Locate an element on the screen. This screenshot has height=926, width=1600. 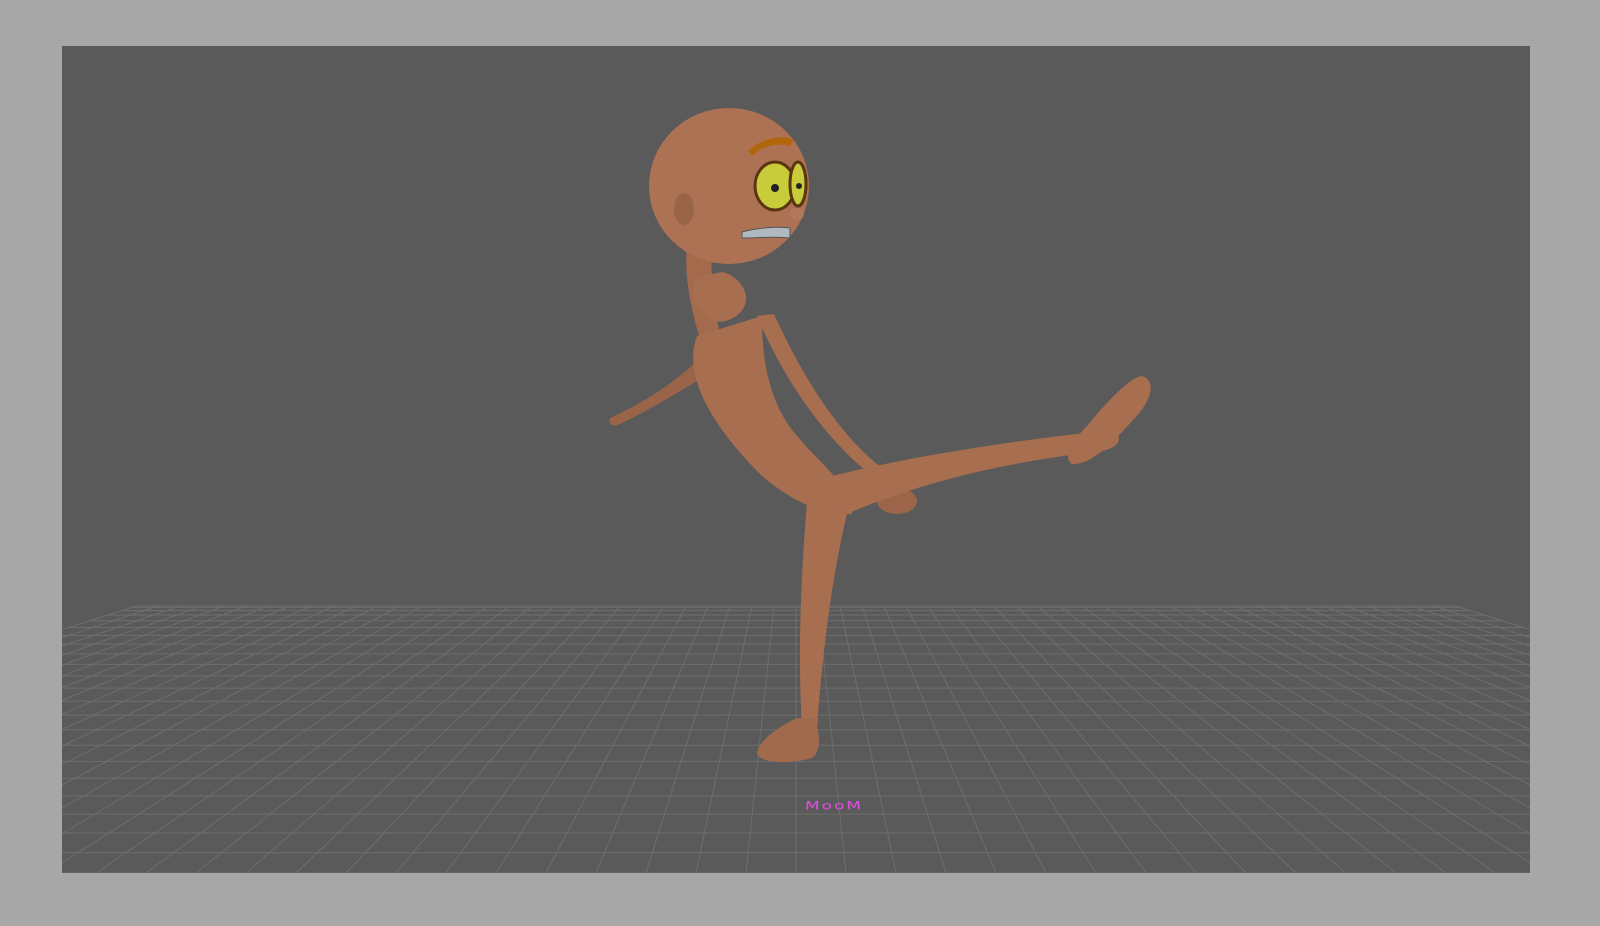
ground-label: MooM is located at coordinates (832, 806).